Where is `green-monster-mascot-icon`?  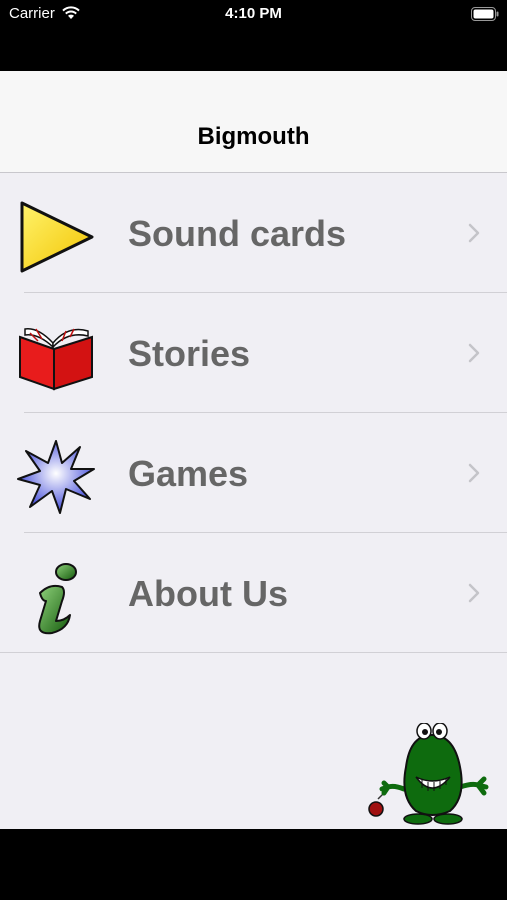
green-monster-mascot-icon is located at coordinates (428, 774).